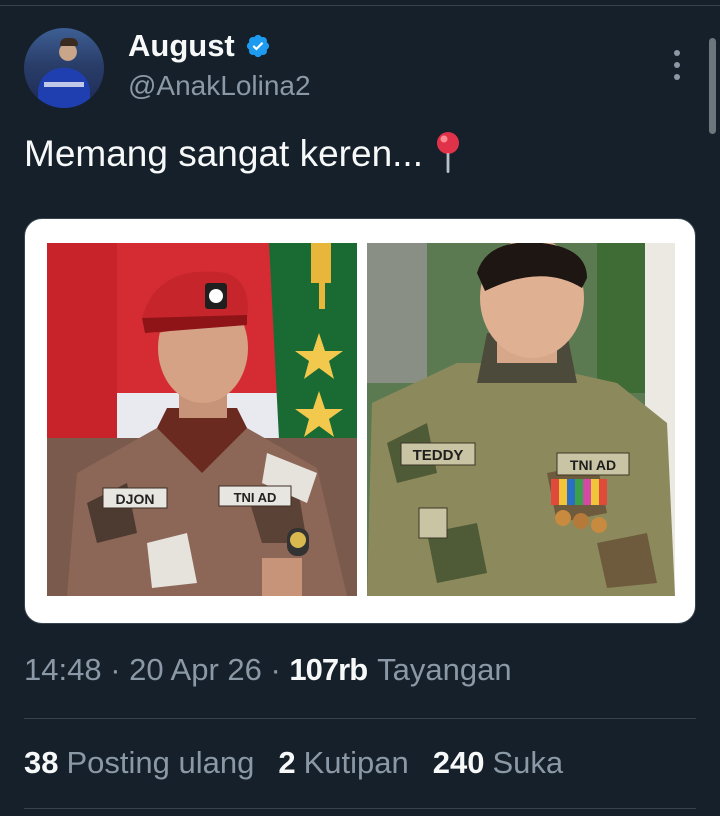 The image size is (720, 816). I want to click on likes-count: 240, so click(458, 762).